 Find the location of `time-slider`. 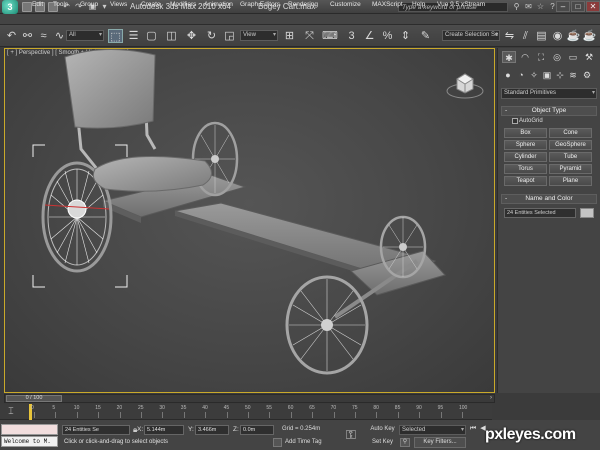

time-slider is located at coordinates (249, 398).